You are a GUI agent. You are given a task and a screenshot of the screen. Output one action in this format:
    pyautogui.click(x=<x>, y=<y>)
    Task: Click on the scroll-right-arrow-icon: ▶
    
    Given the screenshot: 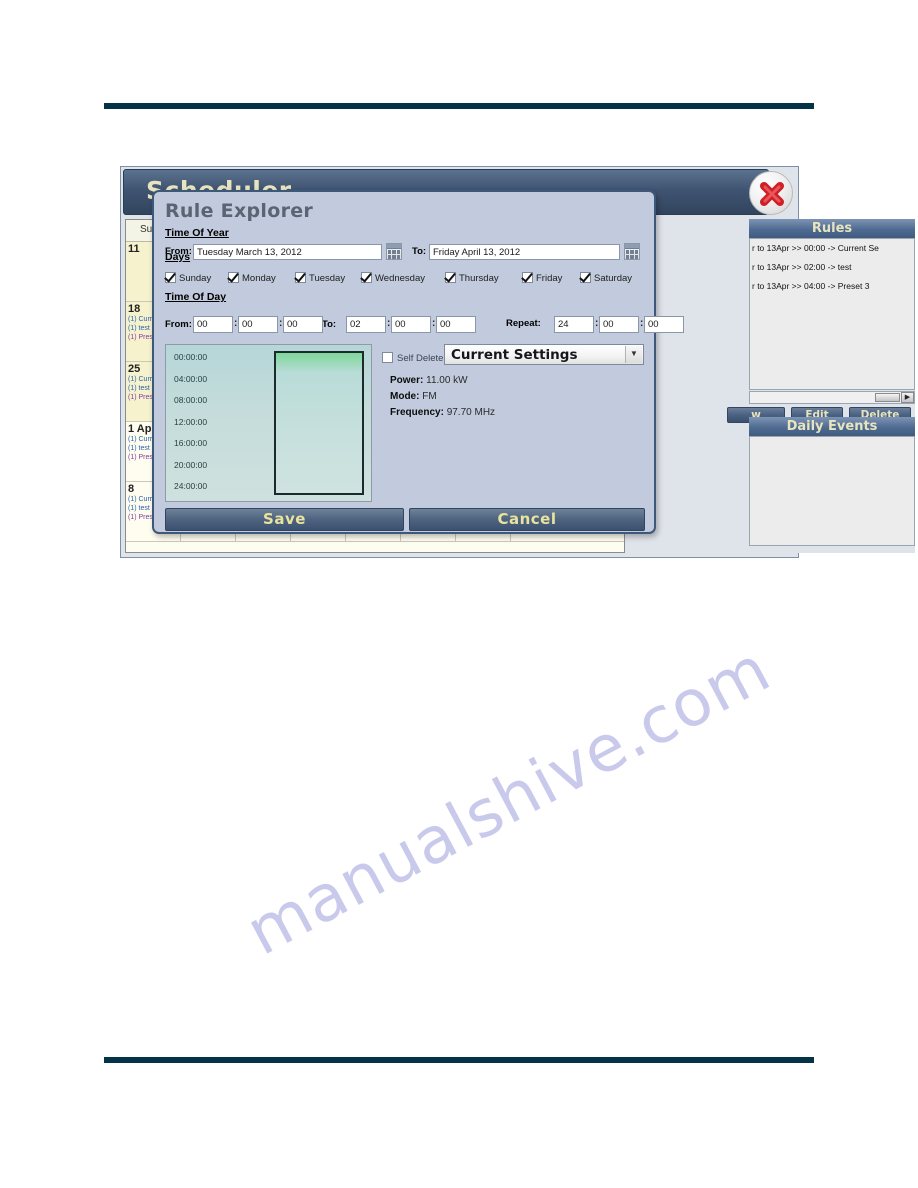 What is the action you would take?
    pyautogui.click(x=907, y=397)
    